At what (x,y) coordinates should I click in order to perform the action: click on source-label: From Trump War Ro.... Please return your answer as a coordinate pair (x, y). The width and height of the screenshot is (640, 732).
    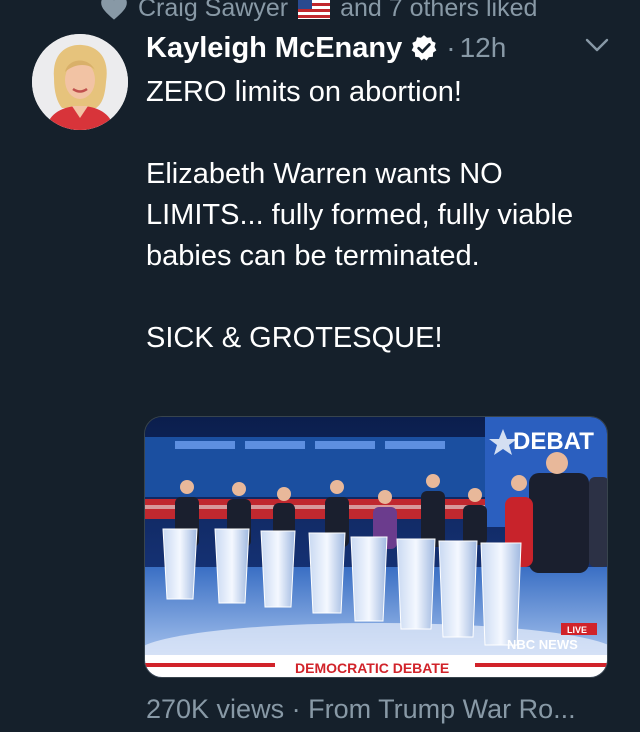
    Looking at the image, I should click on (442, 709).